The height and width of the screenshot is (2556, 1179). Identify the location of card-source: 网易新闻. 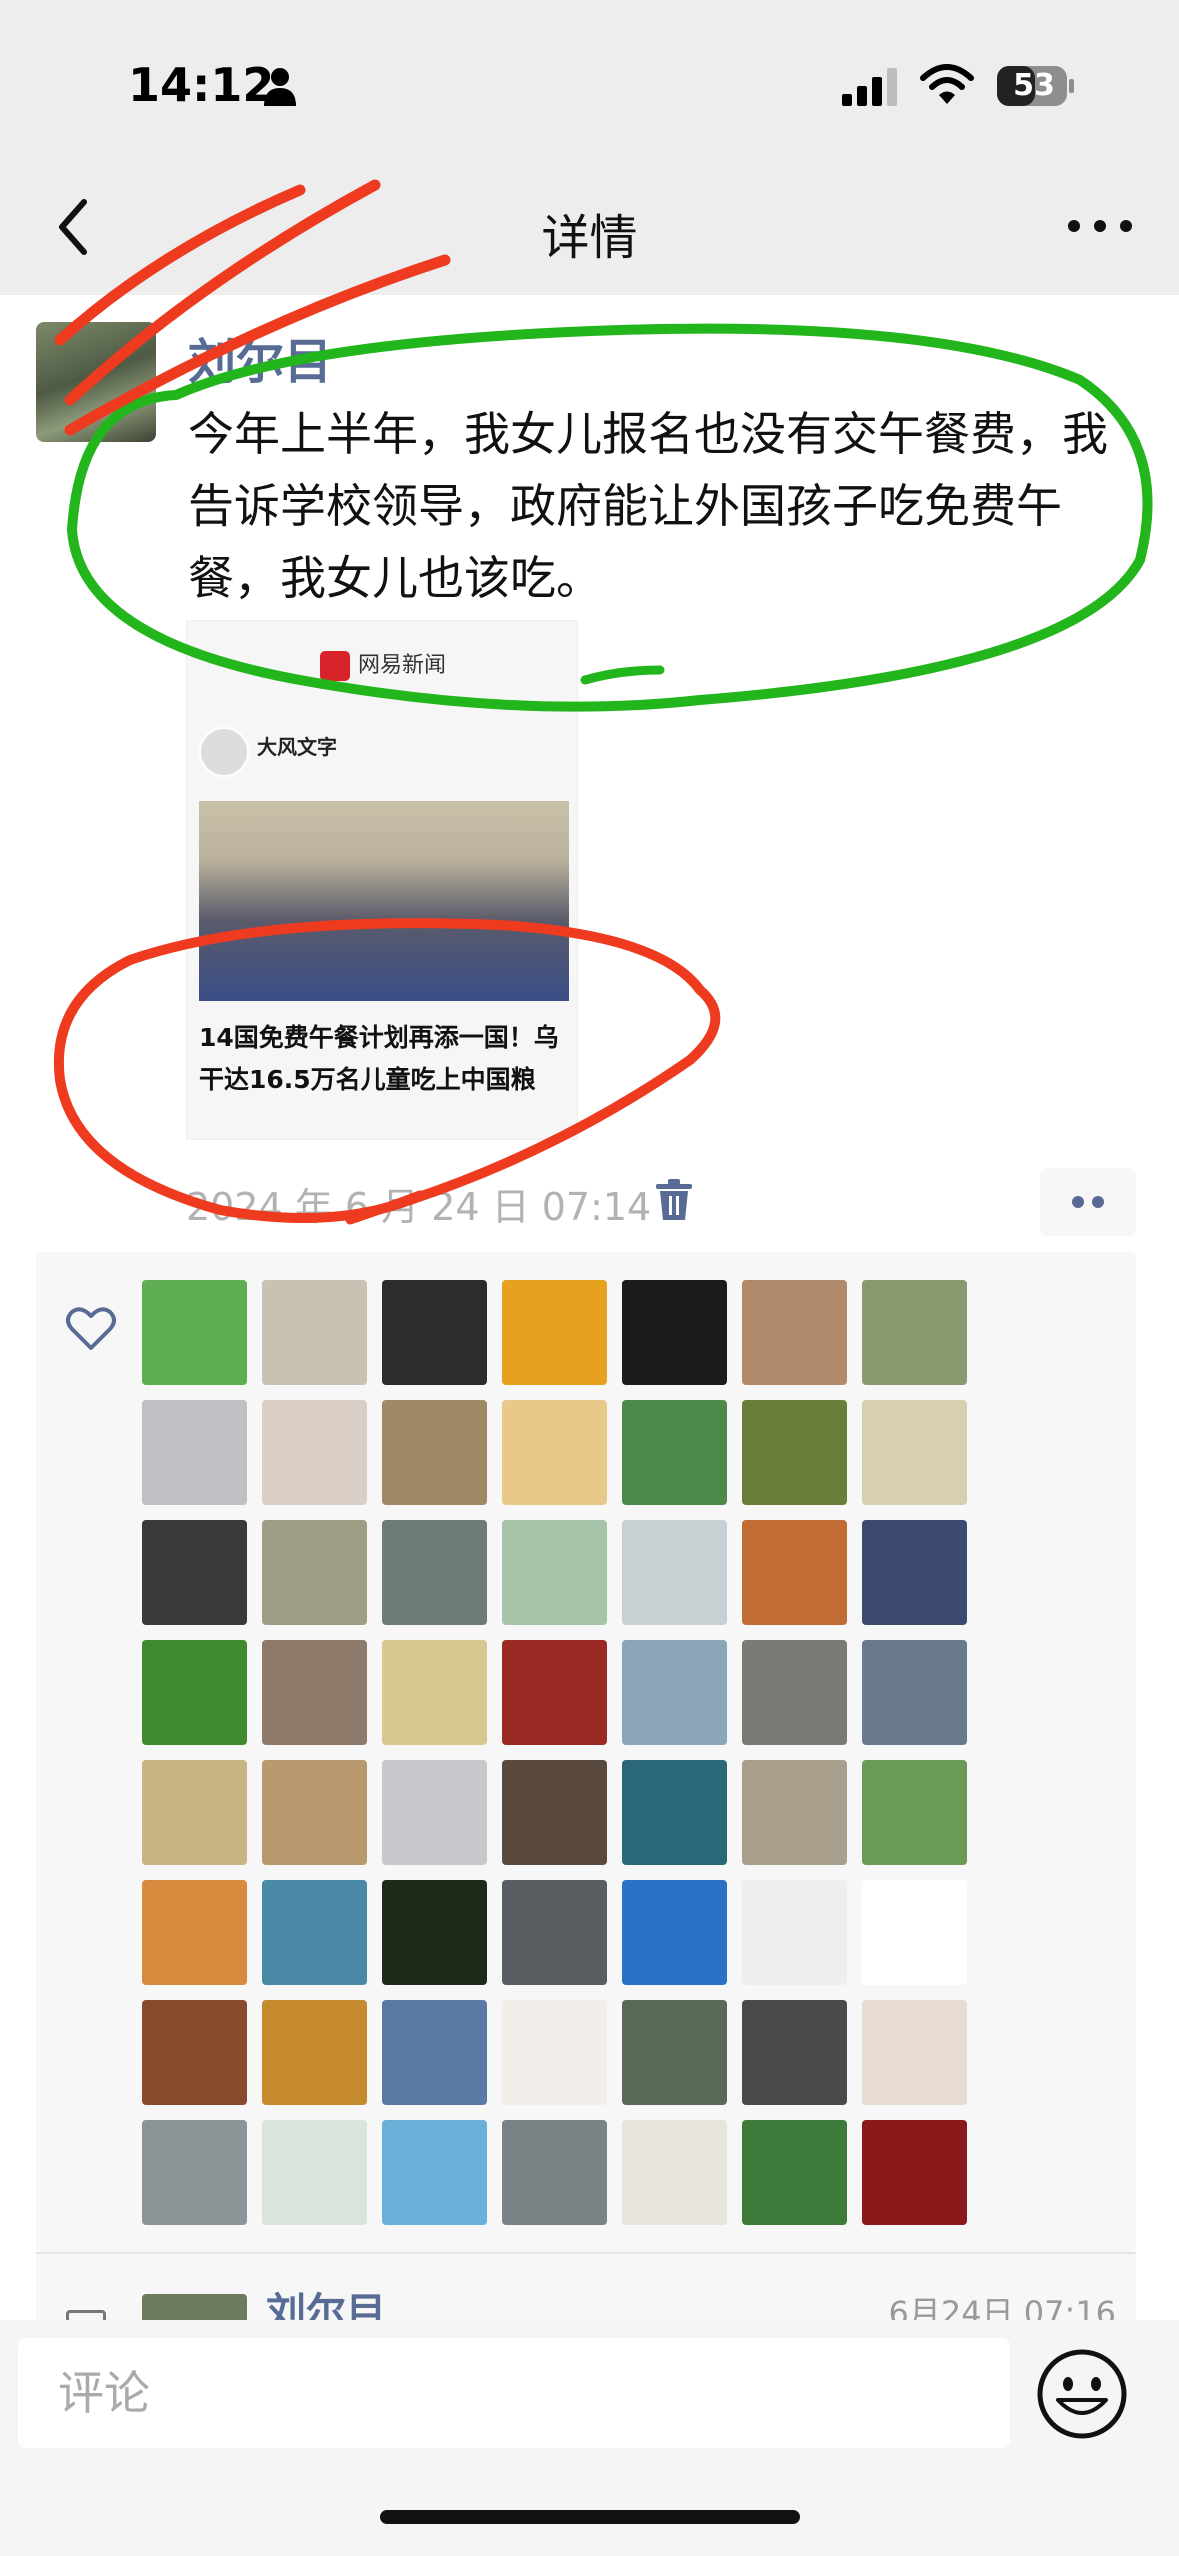
(383, 664).